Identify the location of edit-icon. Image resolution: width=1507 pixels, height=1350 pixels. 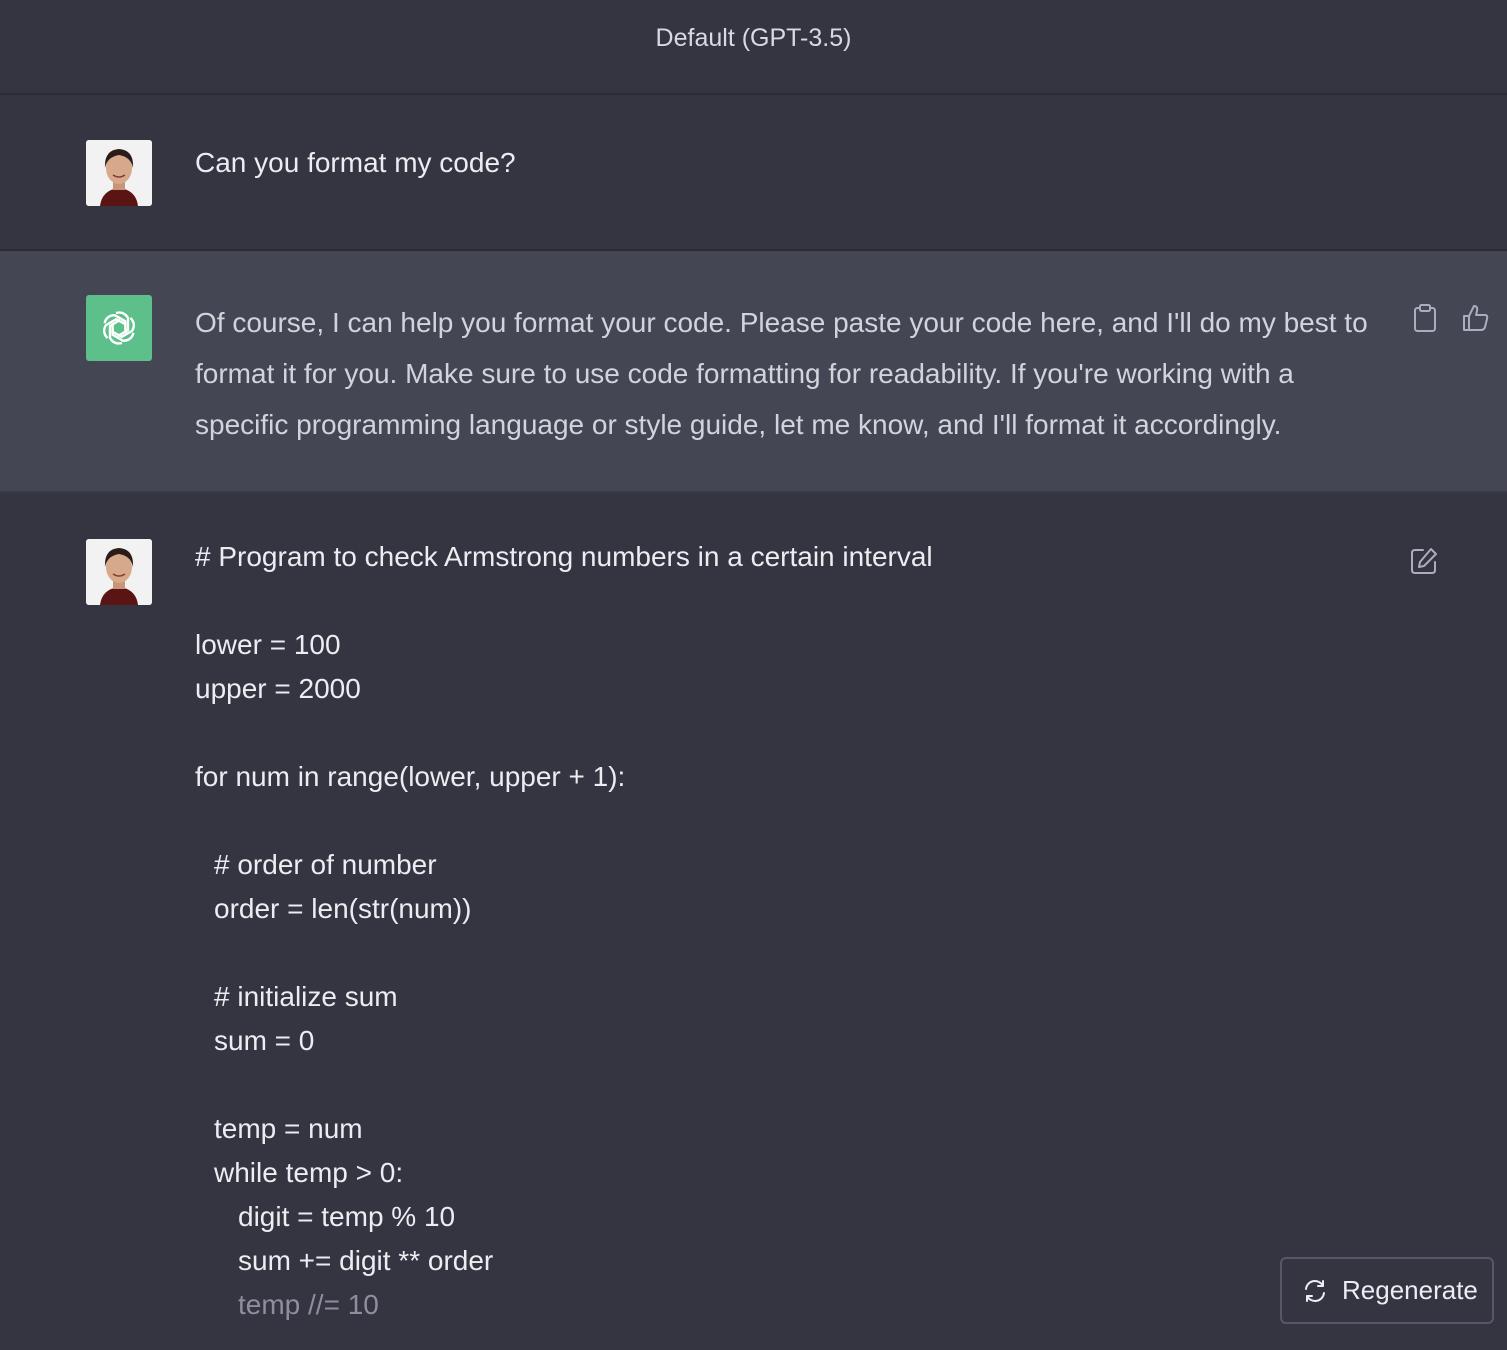
(1424, 561).